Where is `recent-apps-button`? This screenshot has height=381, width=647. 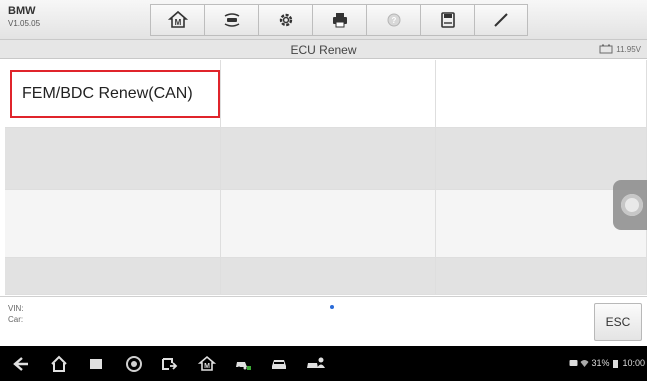 recent-apps-button is located at coordinates (96, 364).